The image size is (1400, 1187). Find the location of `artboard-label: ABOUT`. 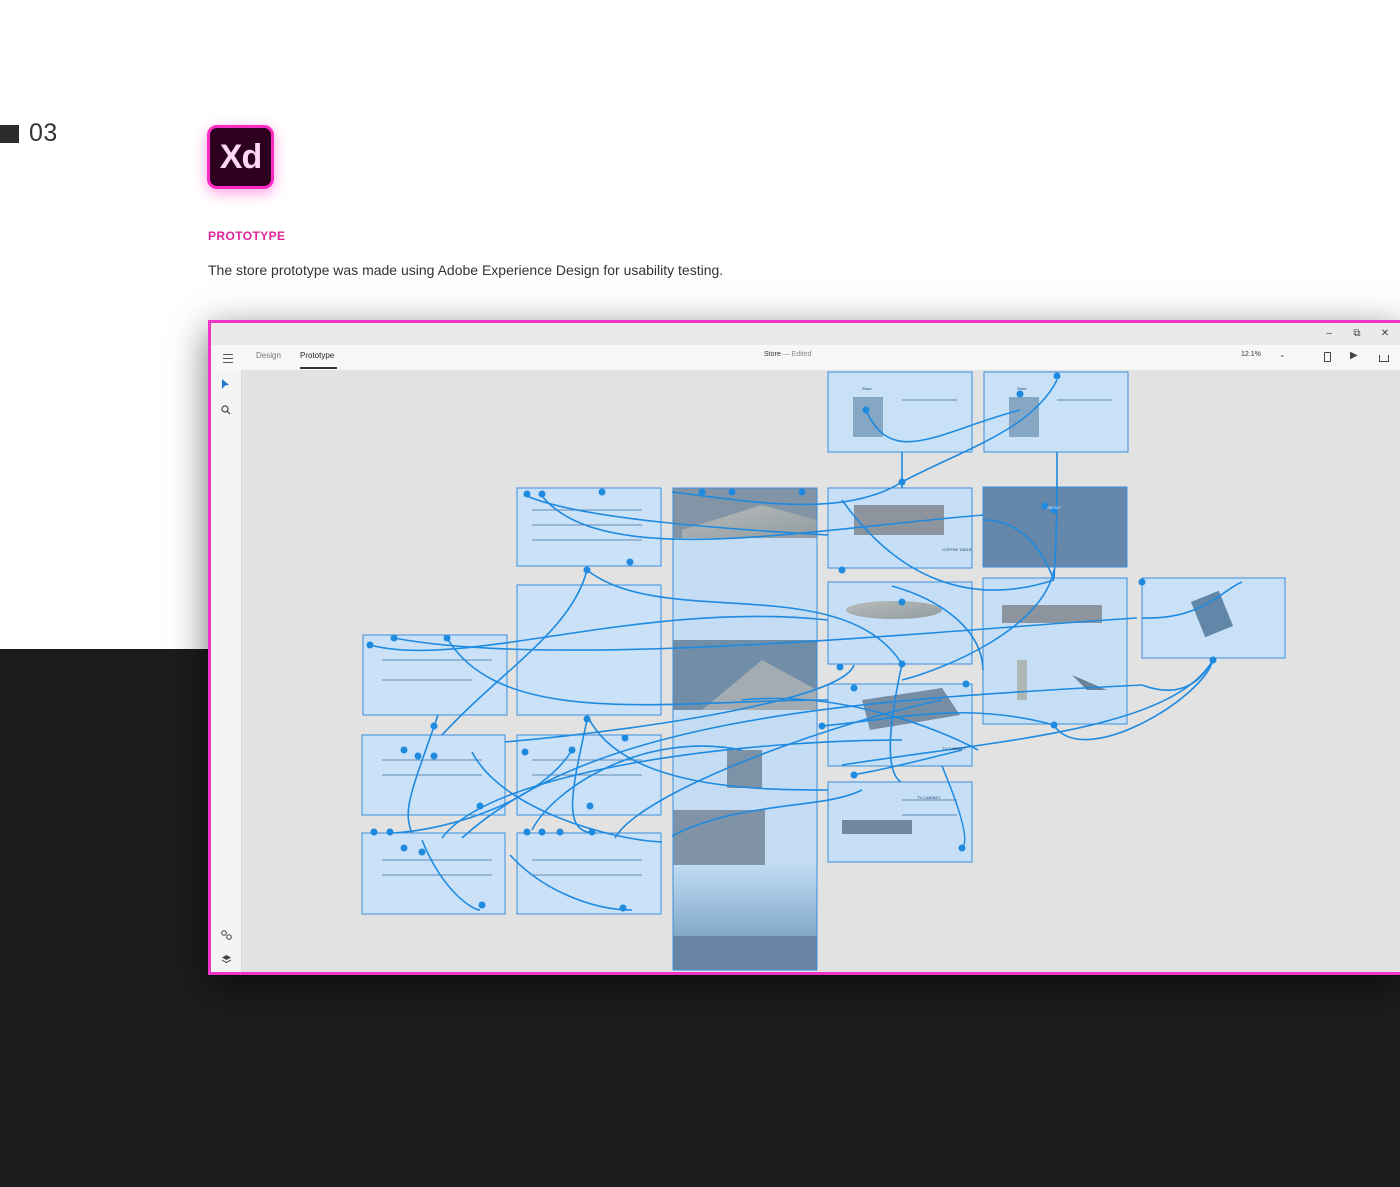

artboard-label: ABOUT is located at coordinates (1054, 507).